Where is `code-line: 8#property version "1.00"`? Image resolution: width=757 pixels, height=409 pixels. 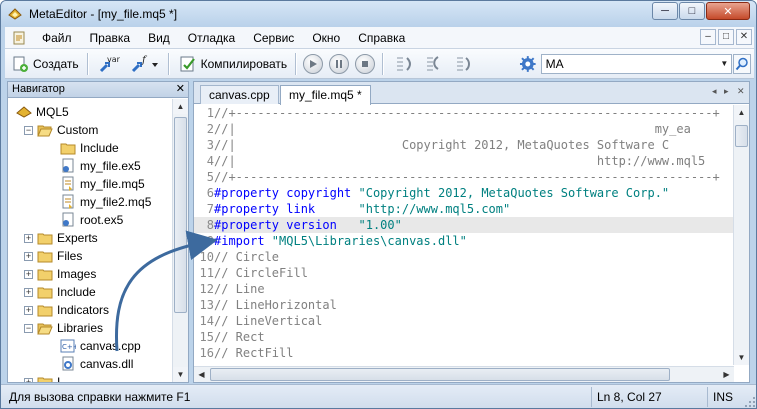 code-line: 8#property version "1.00" is located at coordinates (464, 225).